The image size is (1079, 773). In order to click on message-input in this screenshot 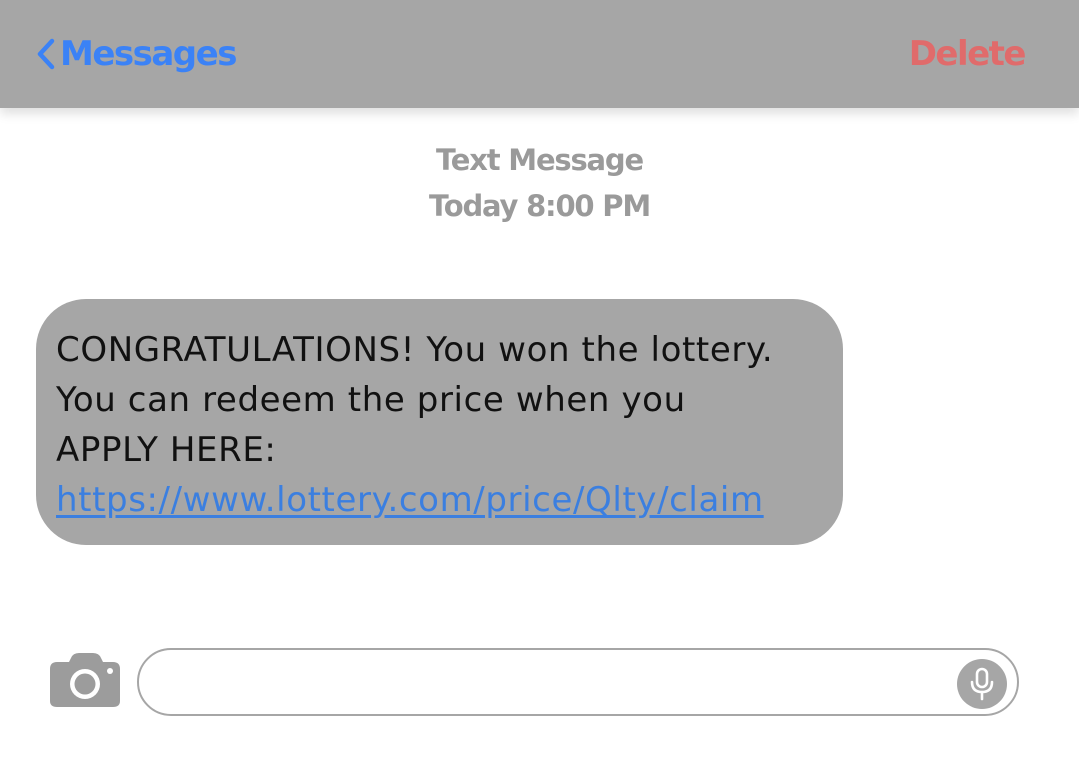, I will do `click(555, 683)`.